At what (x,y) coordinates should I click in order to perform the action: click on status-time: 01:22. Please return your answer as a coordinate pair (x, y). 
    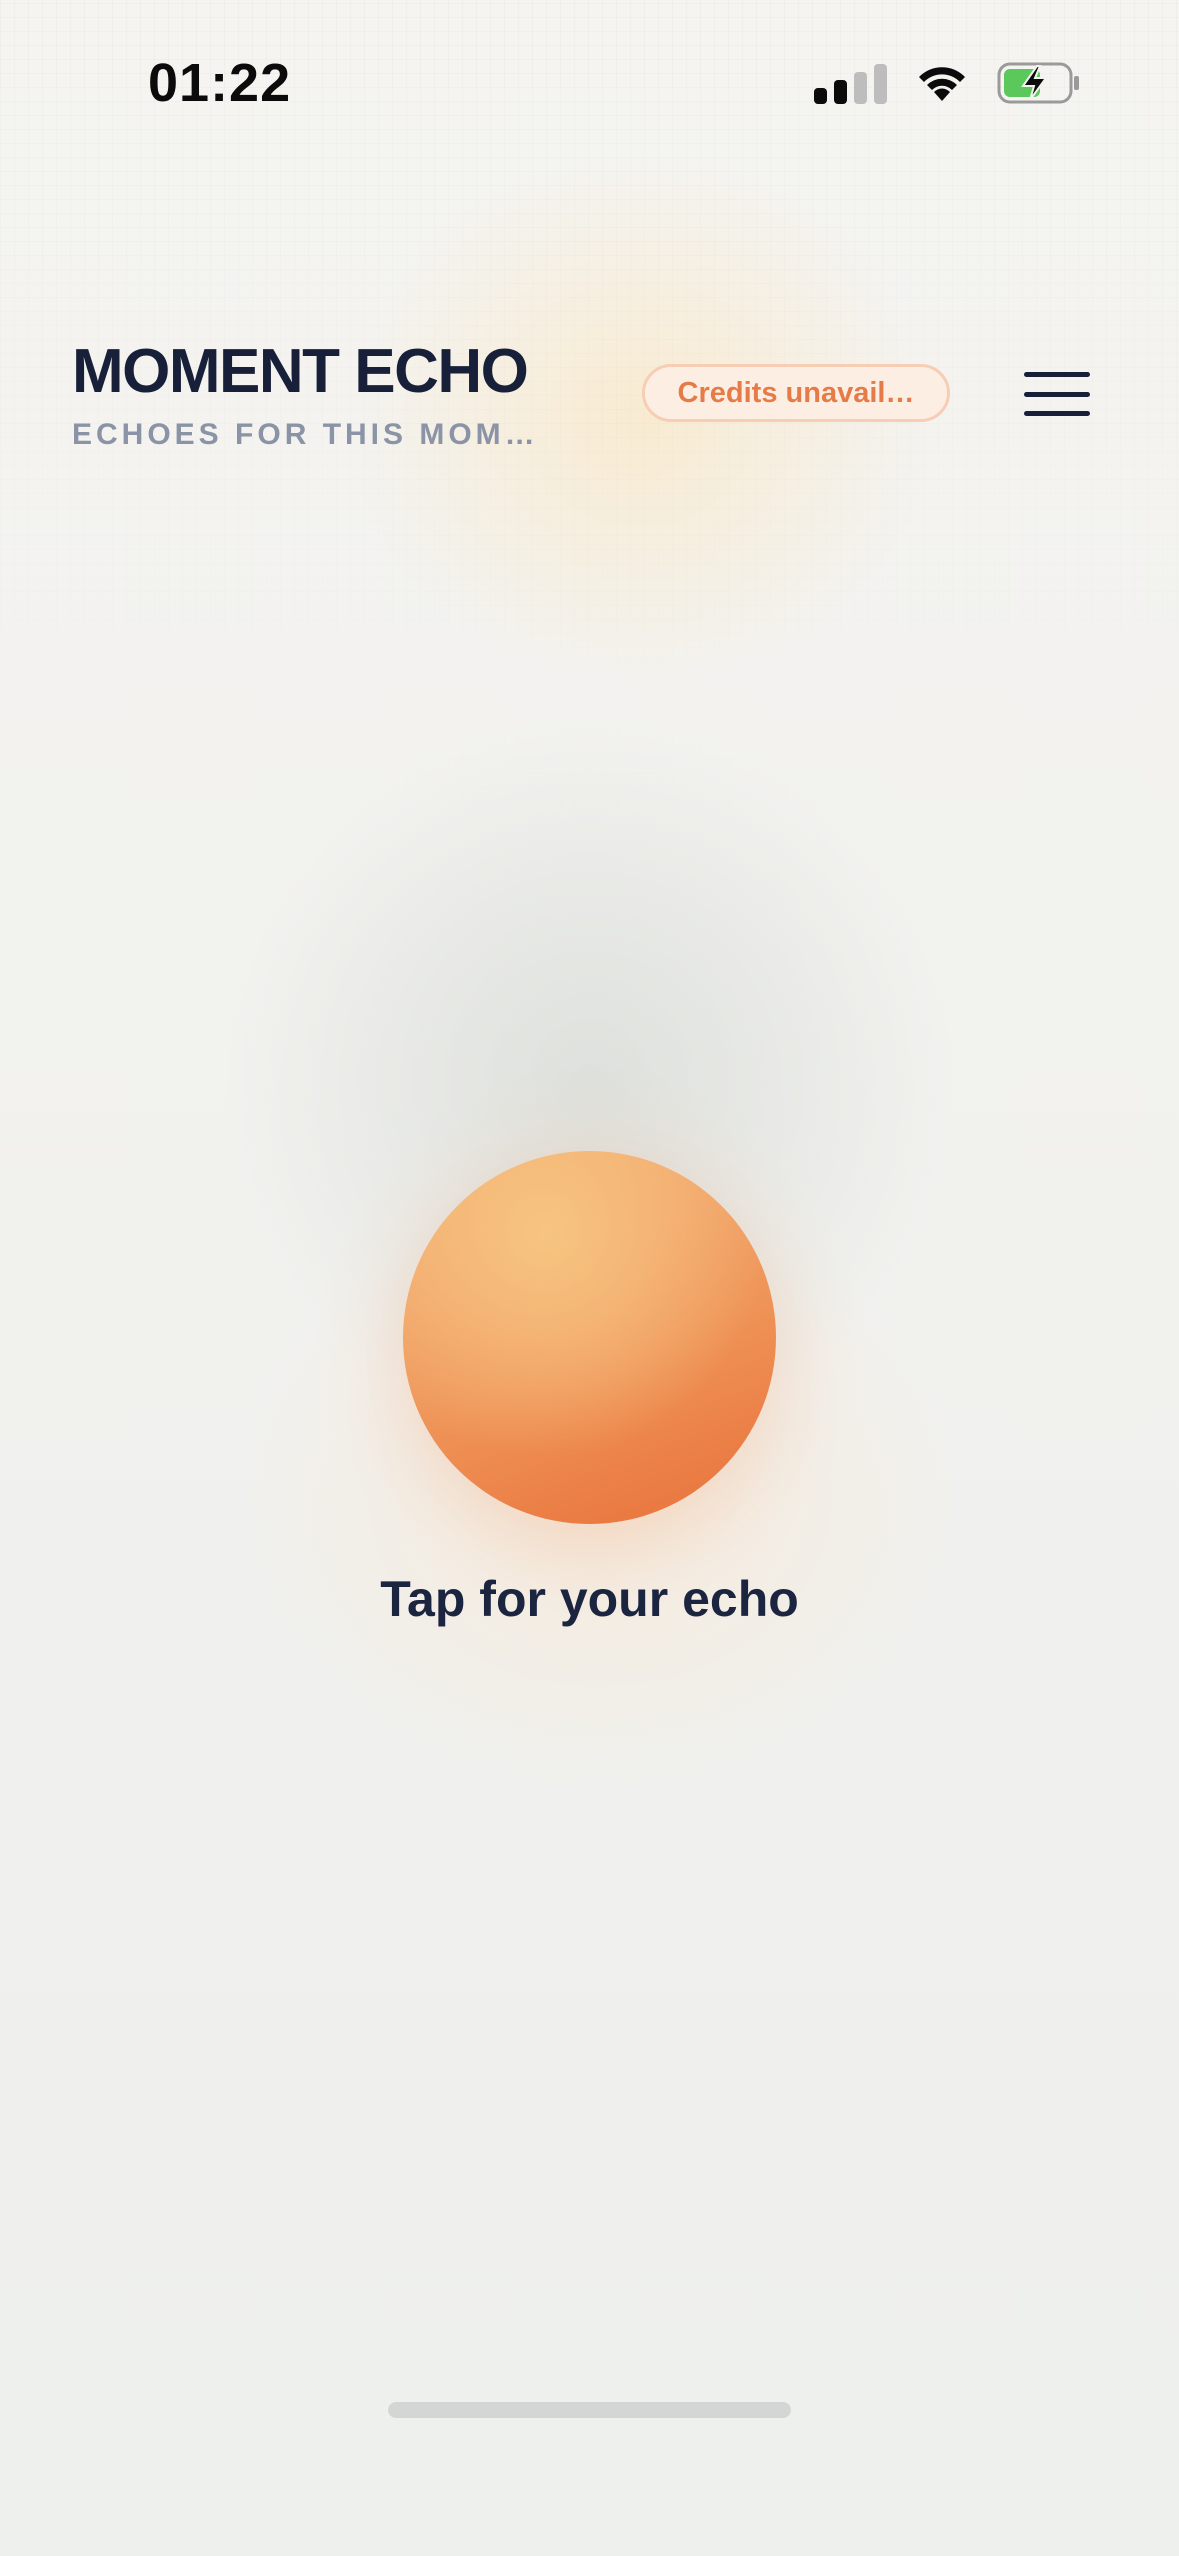
    Looking at the image, I should click on (220, 83).